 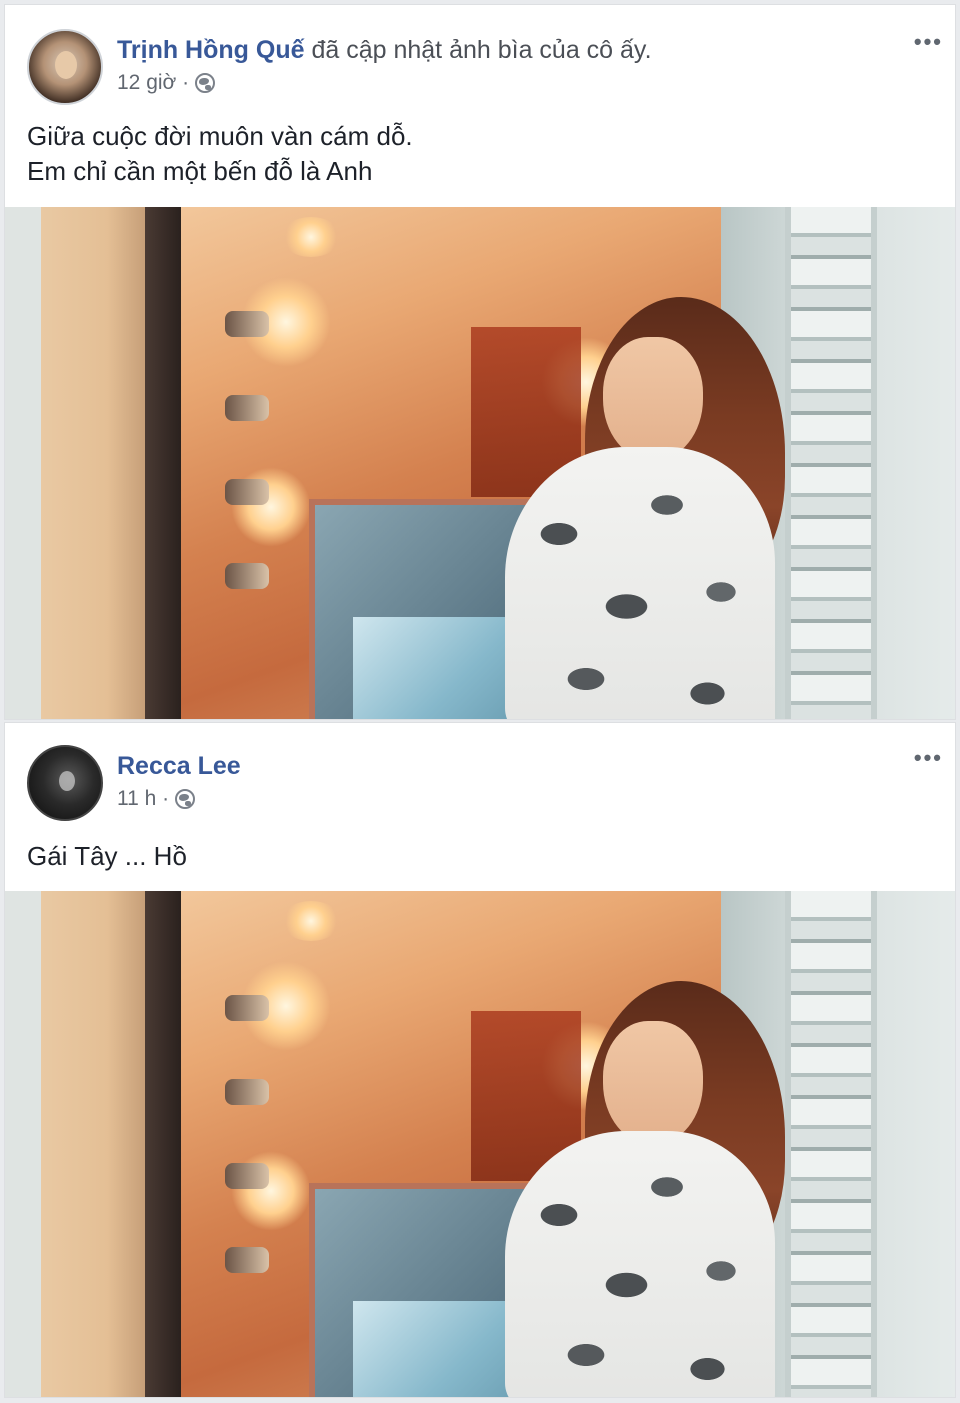 I want to click on post-timestamp: 12 giờ ·, so click(x=153, y=83).